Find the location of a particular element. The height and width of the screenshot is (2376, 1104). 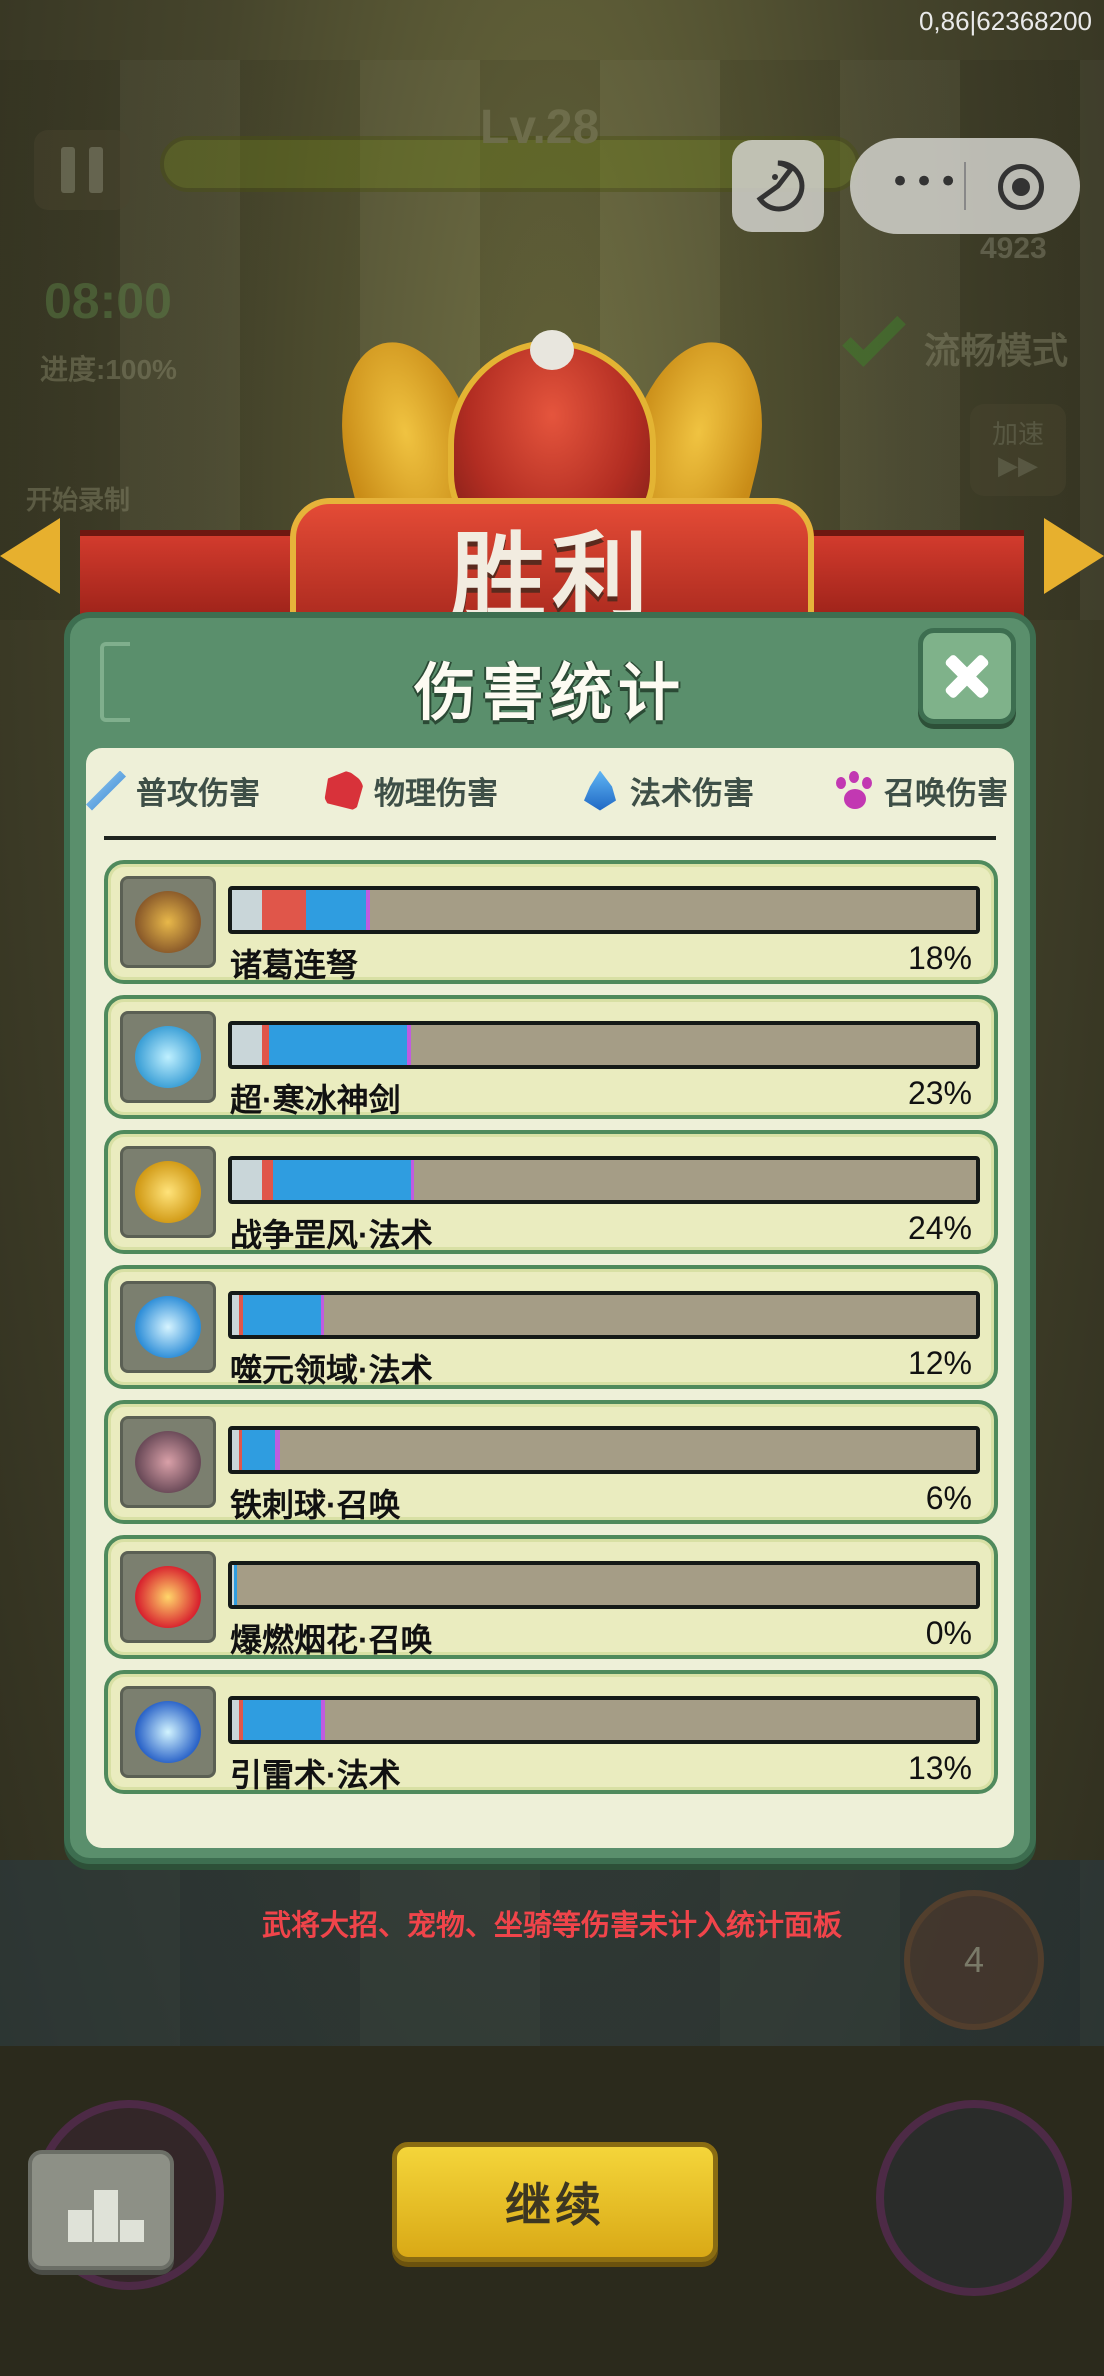

flame-icon is located at coordinates (600, 790).